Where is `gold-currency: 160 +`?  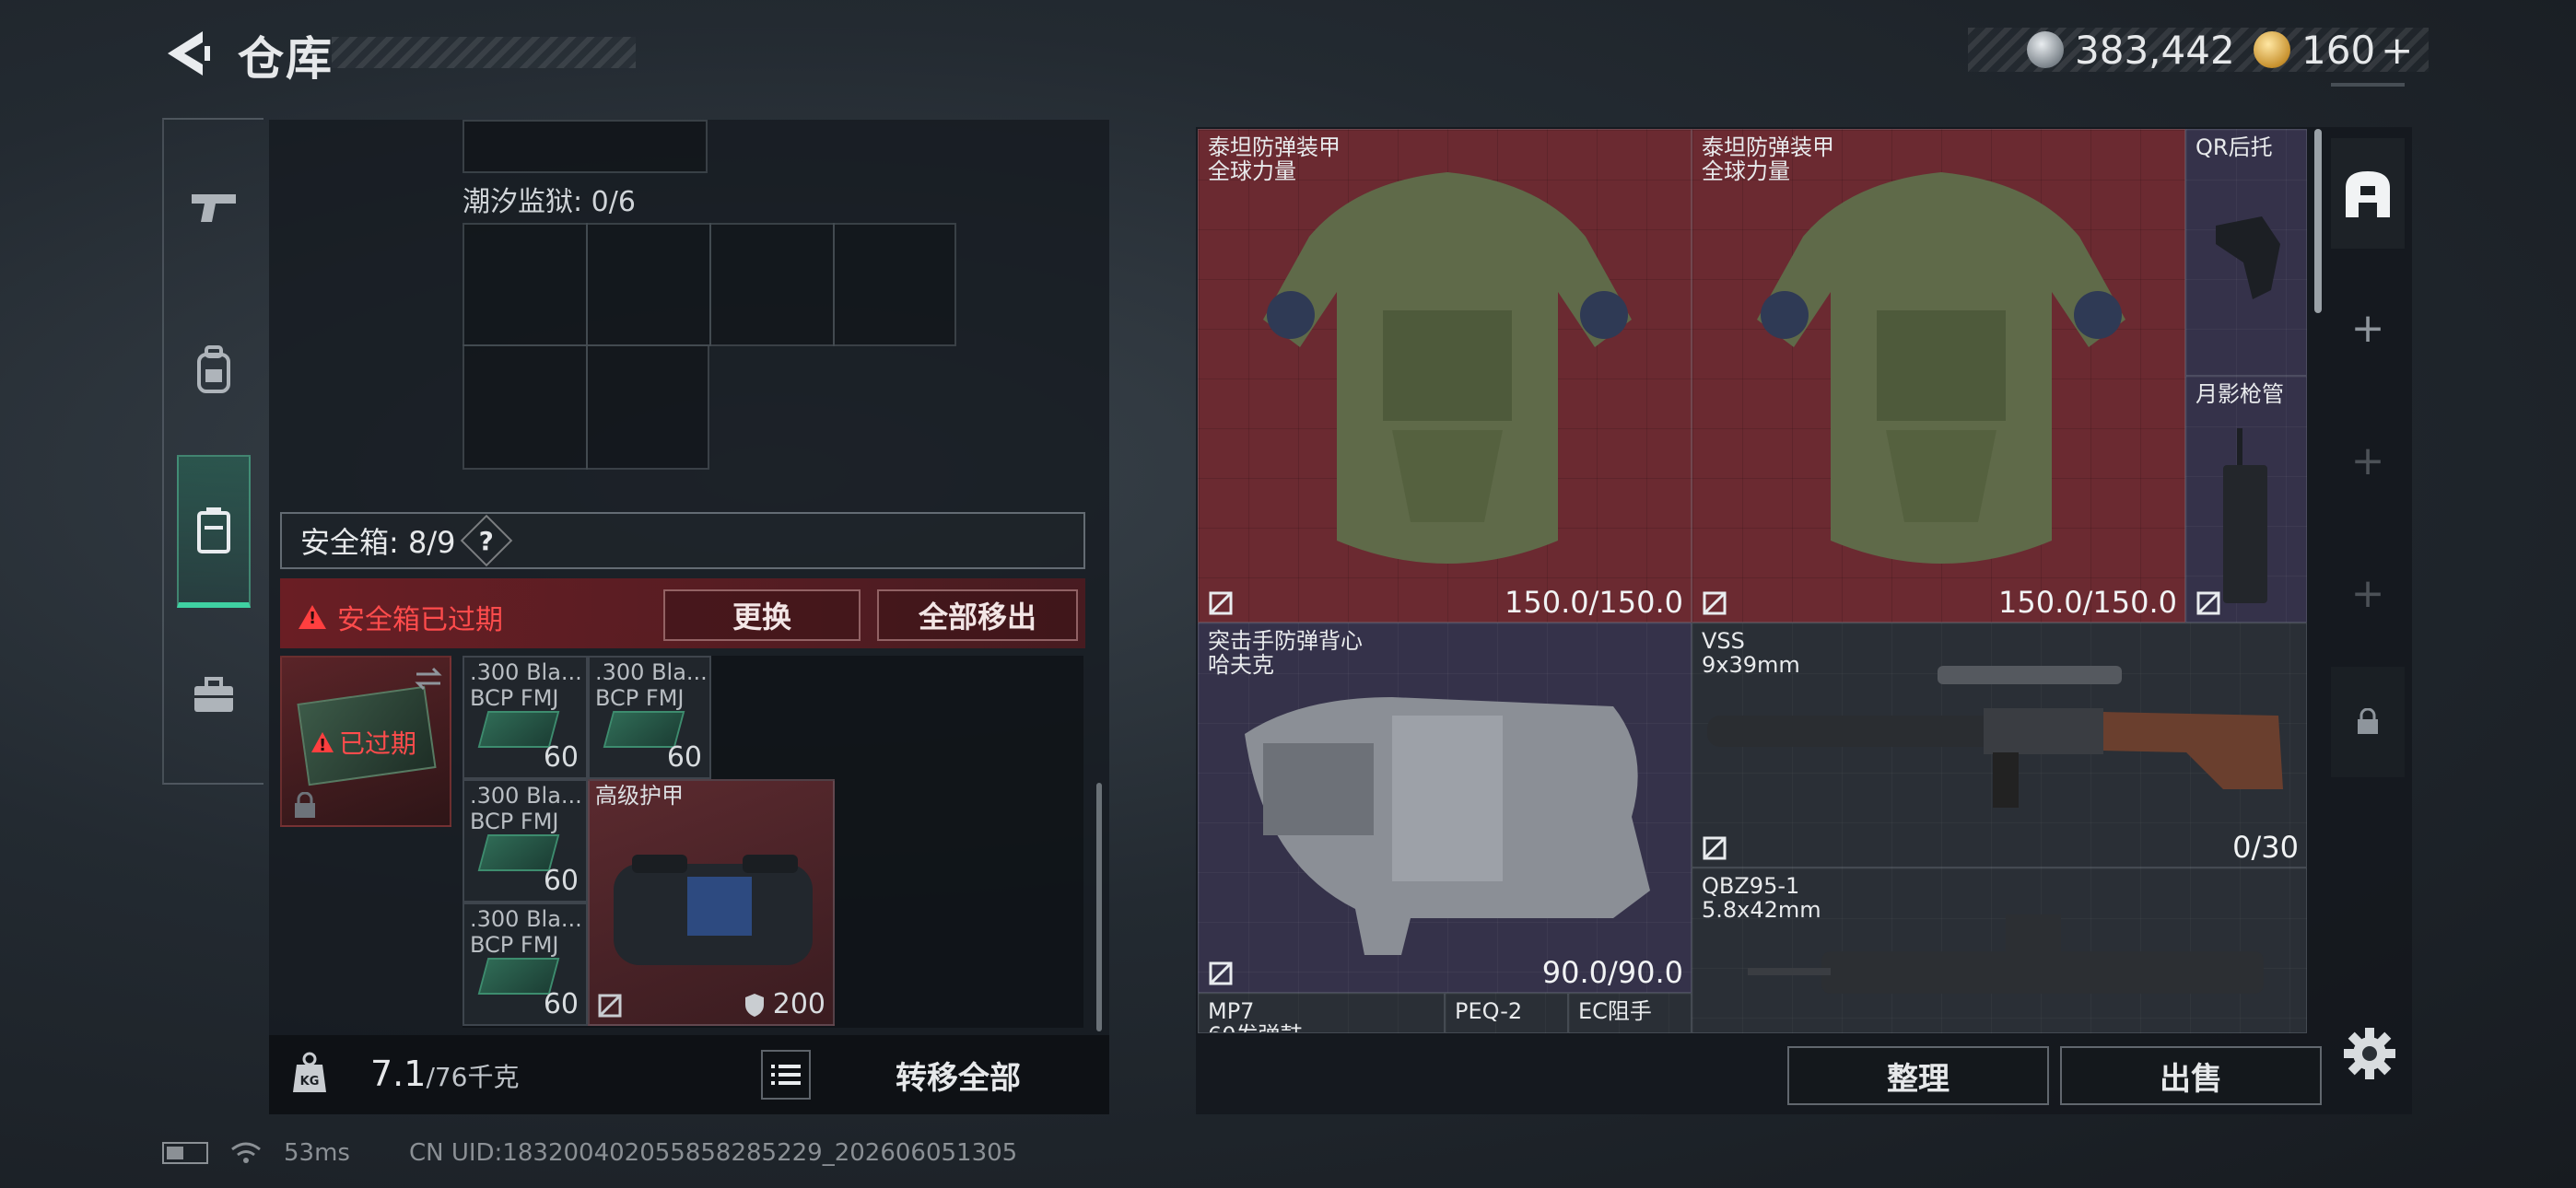 gold-currency: 160 + is located at coordinates (2333, 50).